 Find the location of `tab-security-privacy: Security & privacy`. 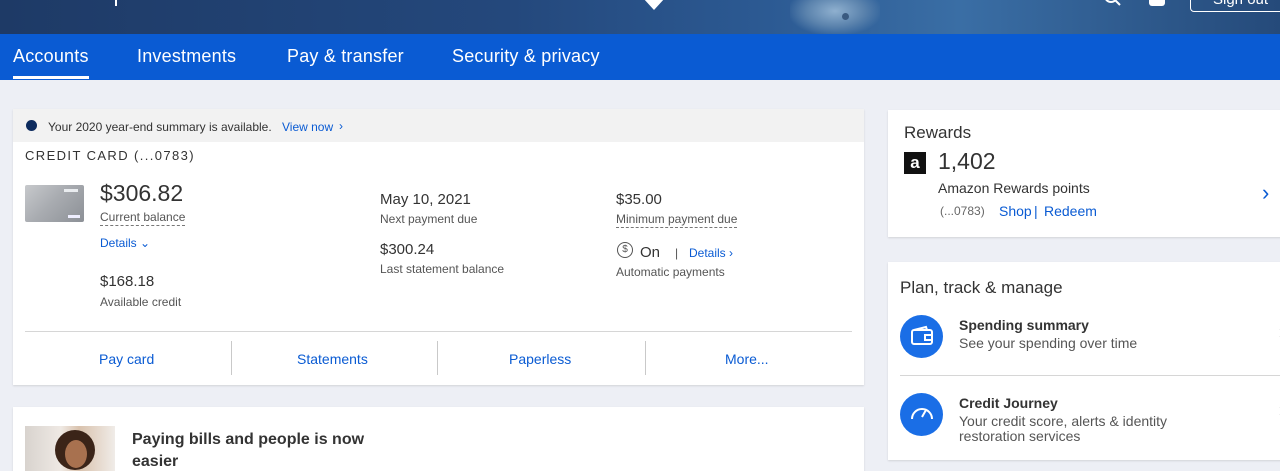

tab-security-privacy: Security & privacy is located at coordinates (526, 56).